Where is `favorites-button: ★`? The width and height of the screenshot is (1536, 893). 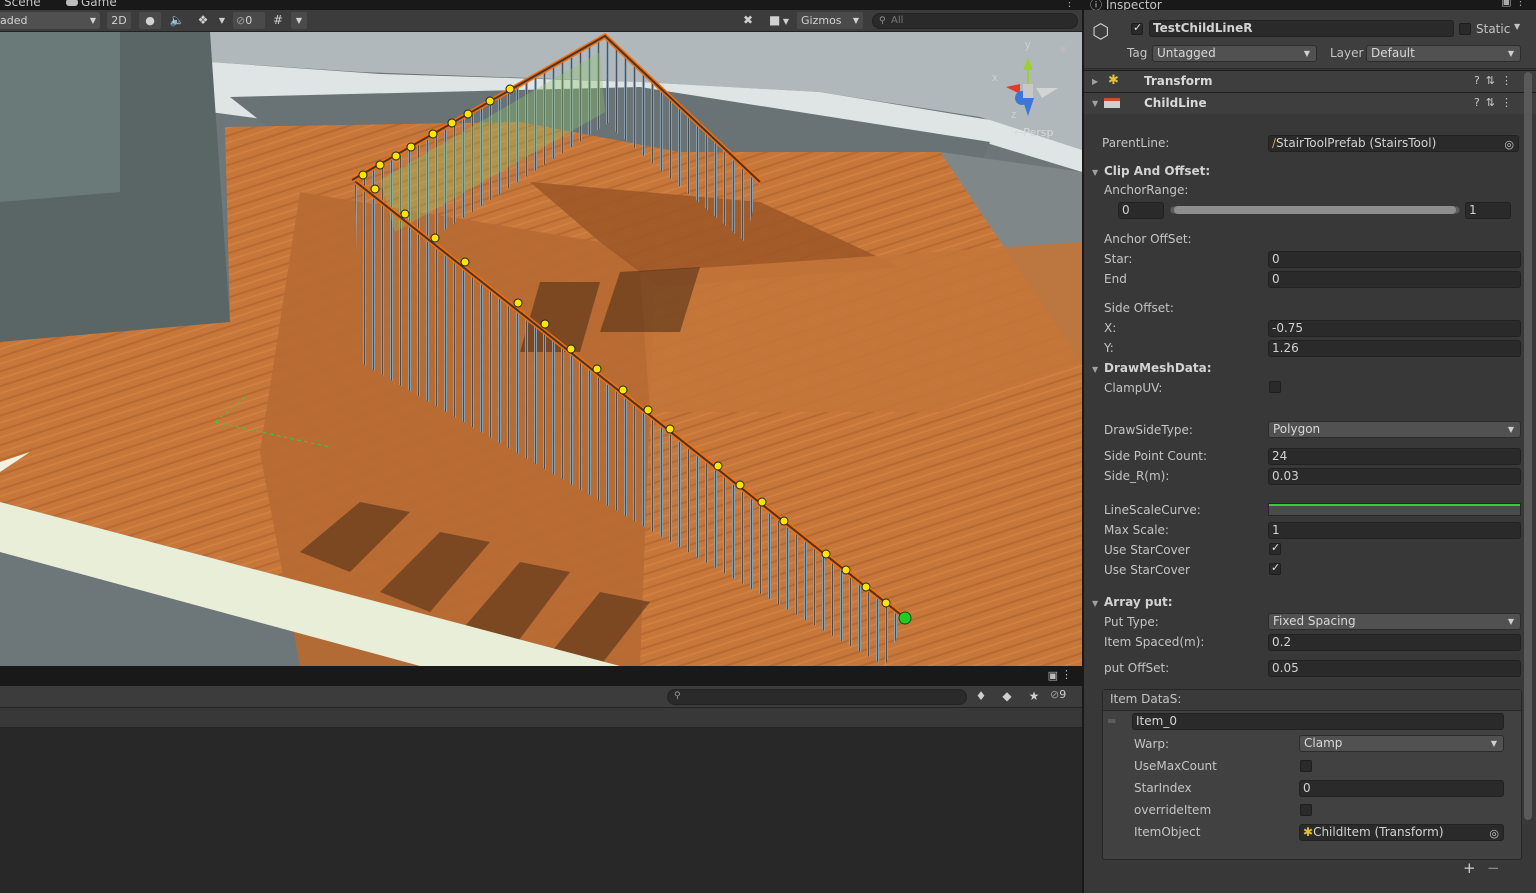 favorites-button: ★ is located at coordinates (1034, 696).